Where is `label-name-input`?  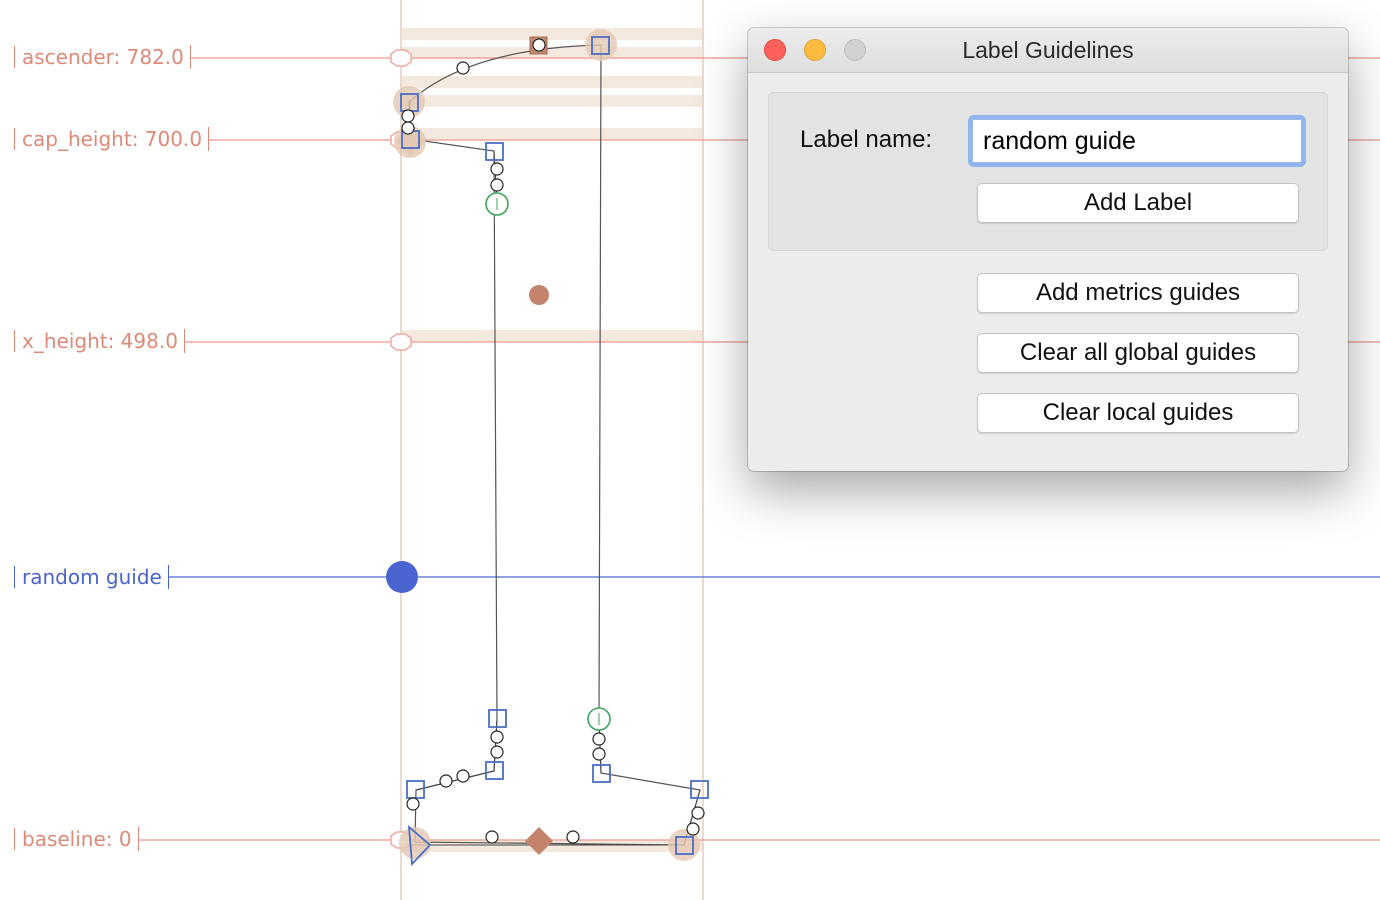
label-name-input is located at coordinates (1137, 141).